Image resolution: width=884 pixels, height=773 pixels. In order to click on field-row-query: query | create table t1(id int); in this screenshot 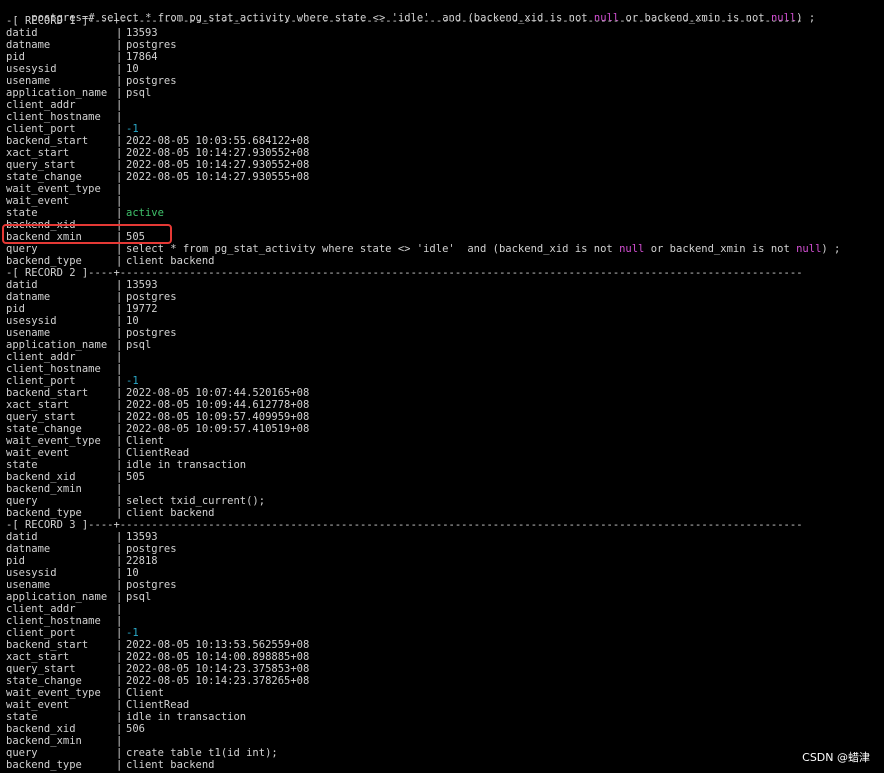, I will do `click(142, 753)`.